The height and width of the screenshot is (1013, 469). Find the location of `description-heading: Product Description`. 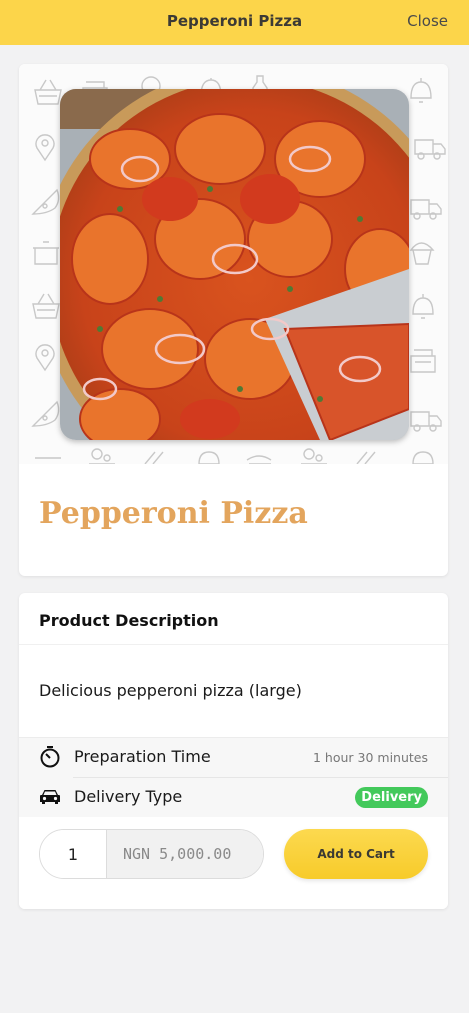

description-heading: Product Description is located at coordinates (129, 620).